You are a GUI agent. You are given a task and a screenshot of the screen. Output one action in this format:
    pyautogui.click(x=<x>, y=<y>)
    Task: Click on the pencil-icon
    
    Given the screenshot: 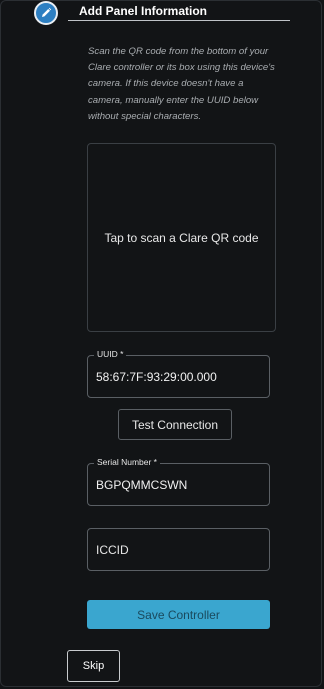 What is the action you would take?
    pyautogui.click(x=46, y=13)
    